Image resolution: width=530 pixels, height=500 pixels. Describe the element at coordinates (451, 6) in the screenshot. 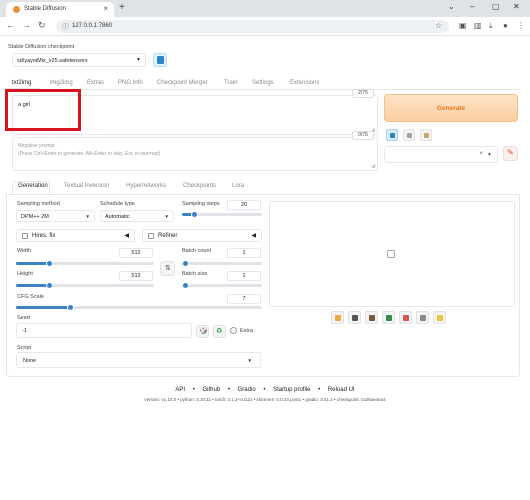

I see `tab-search-icon: ⌄` at that location.